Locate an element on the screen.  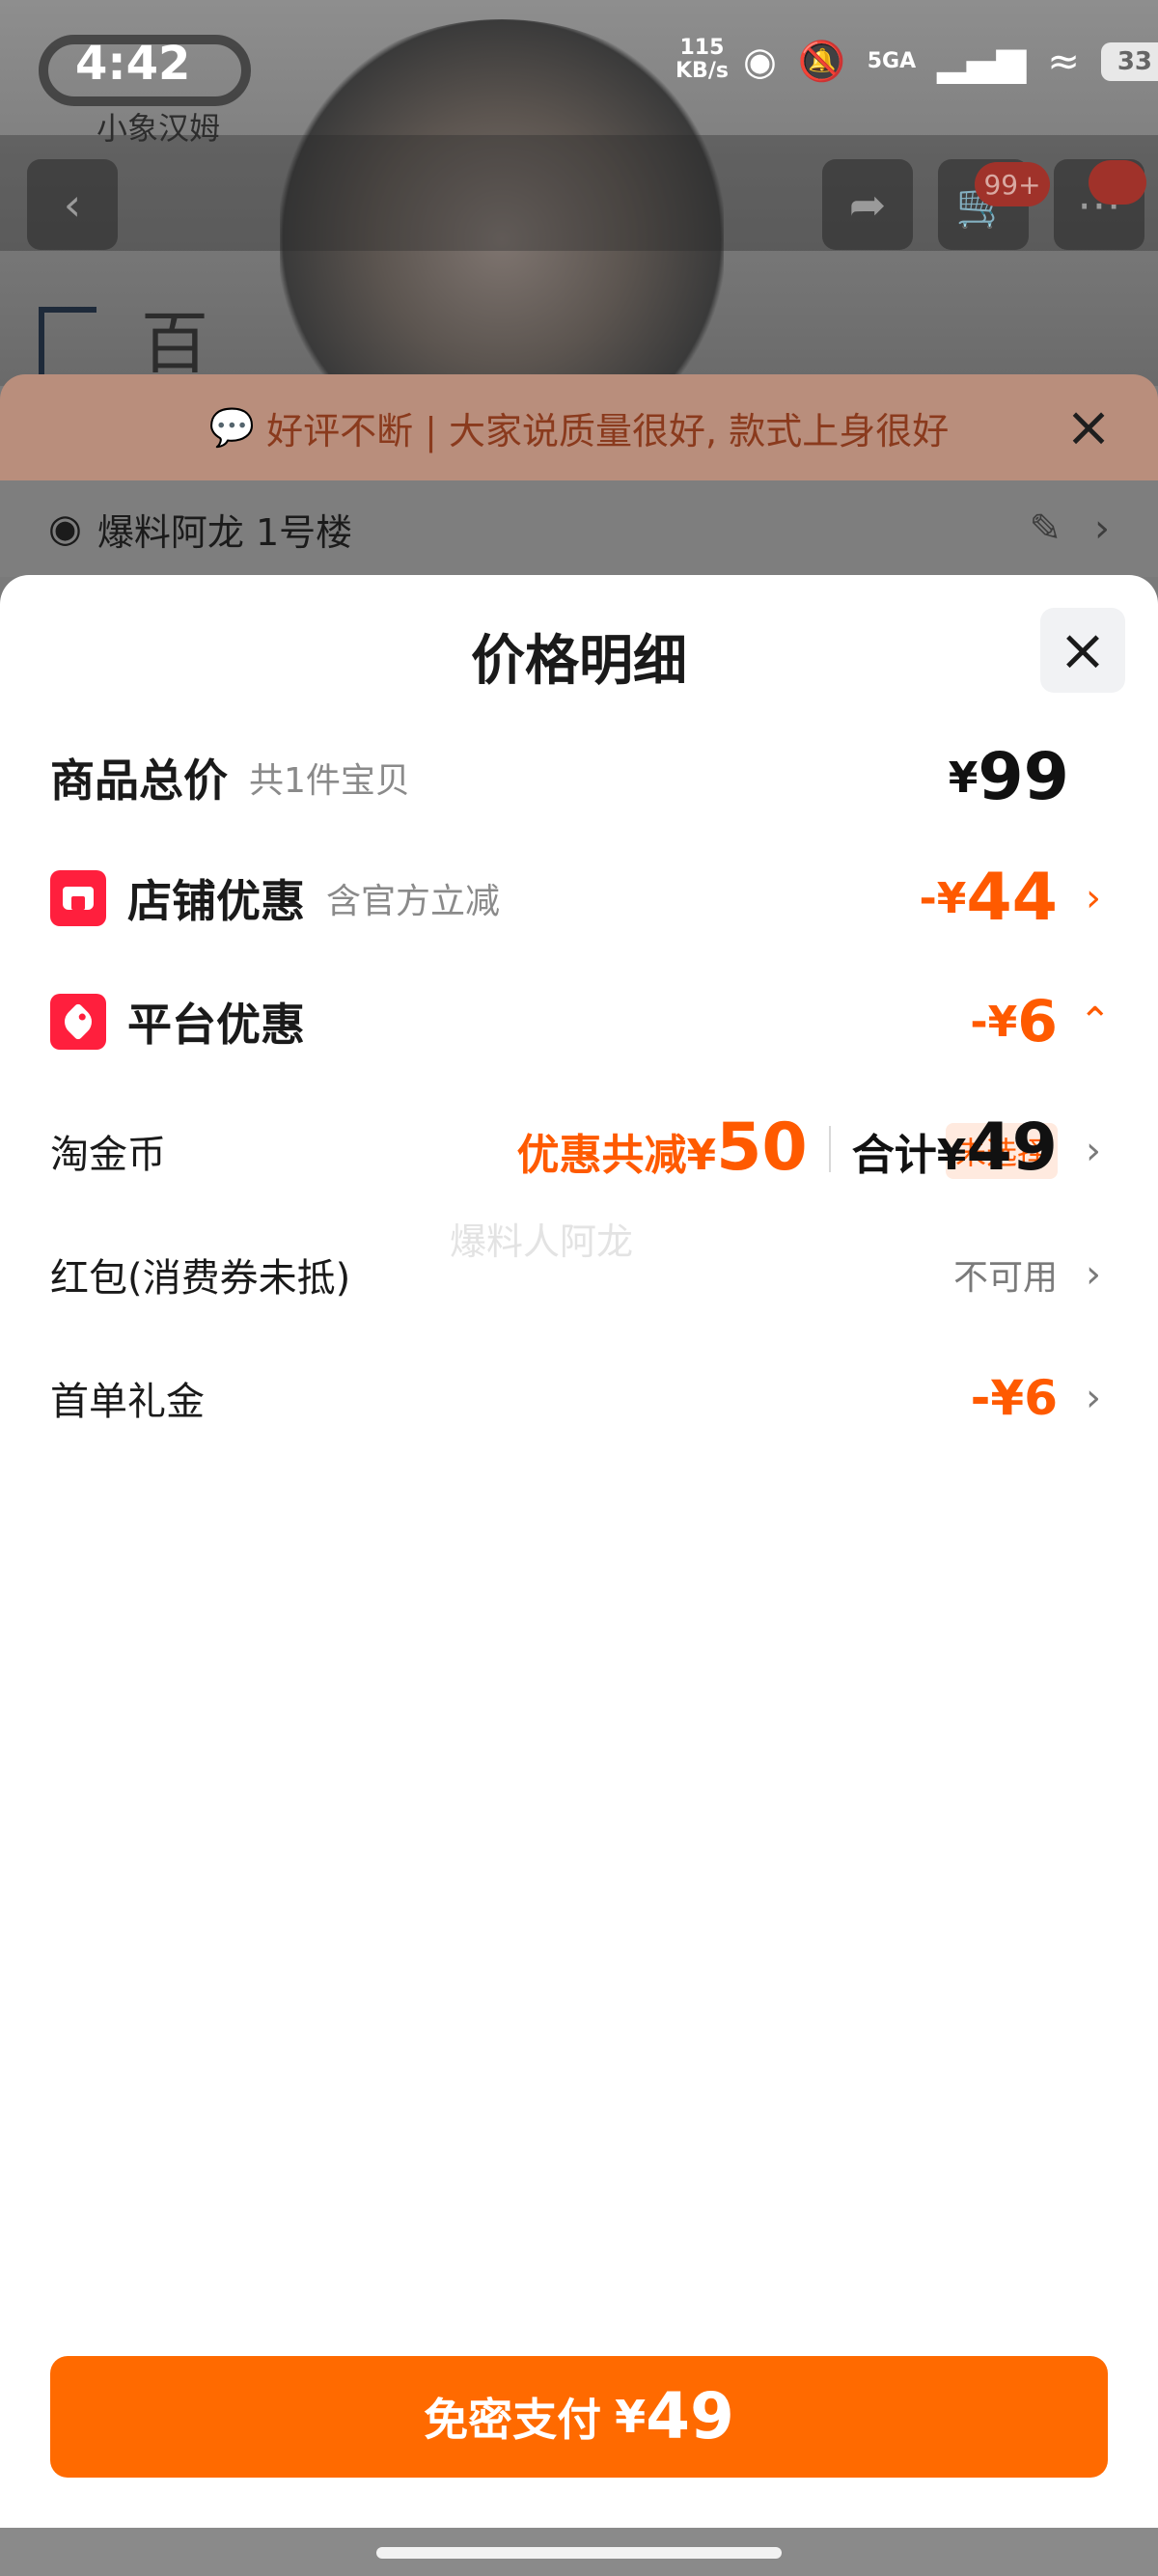
home-indicator is located at coordinates (579, 2553).